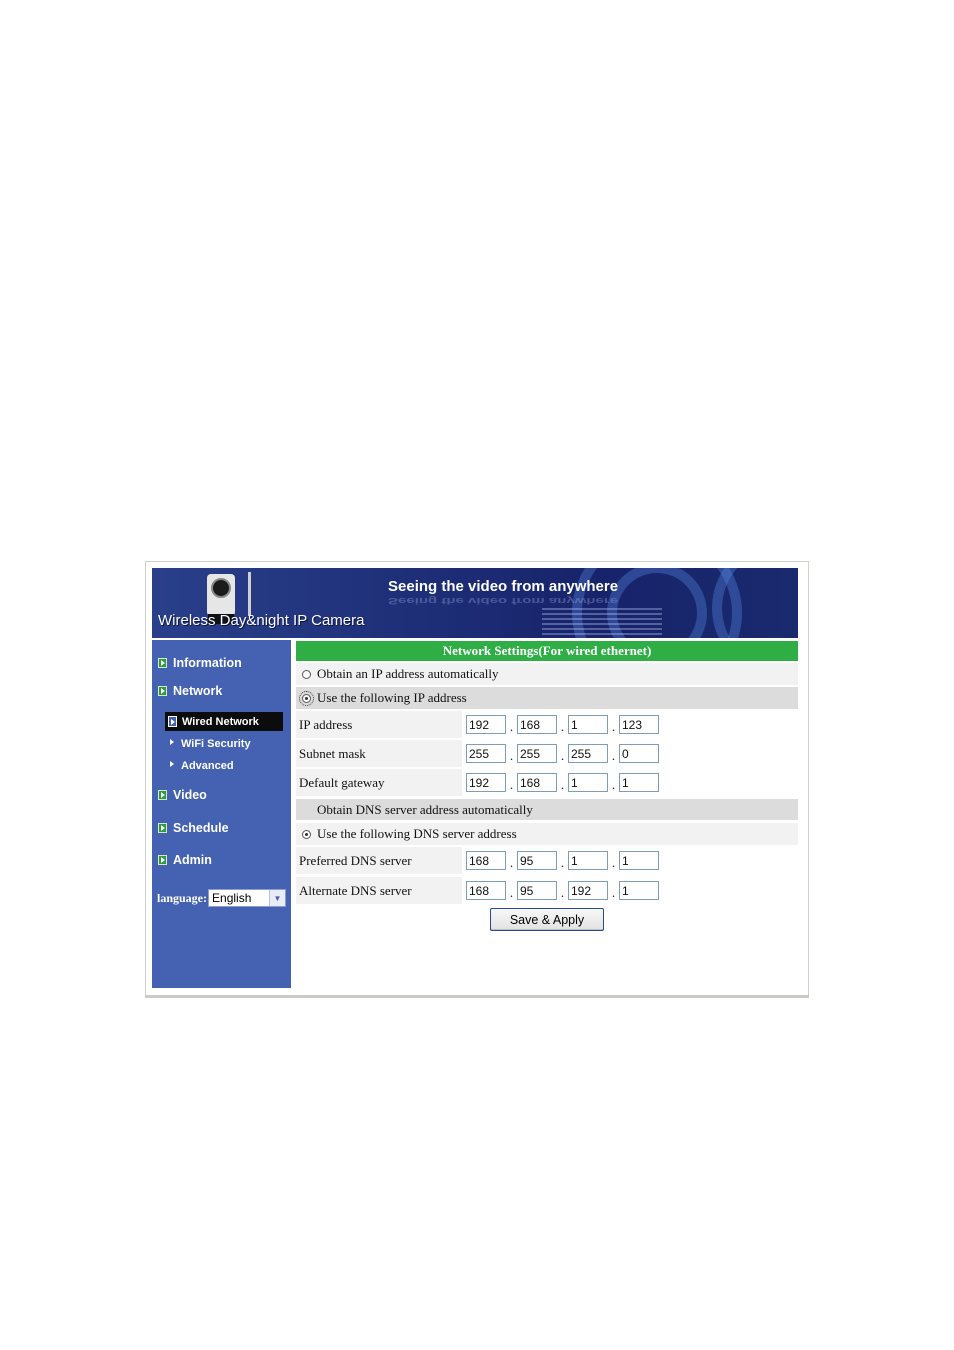  Describe the element at coordinates (379, 890) in the screenshot. I see `alternate-dns-label: Alternate DNS server` at that location.